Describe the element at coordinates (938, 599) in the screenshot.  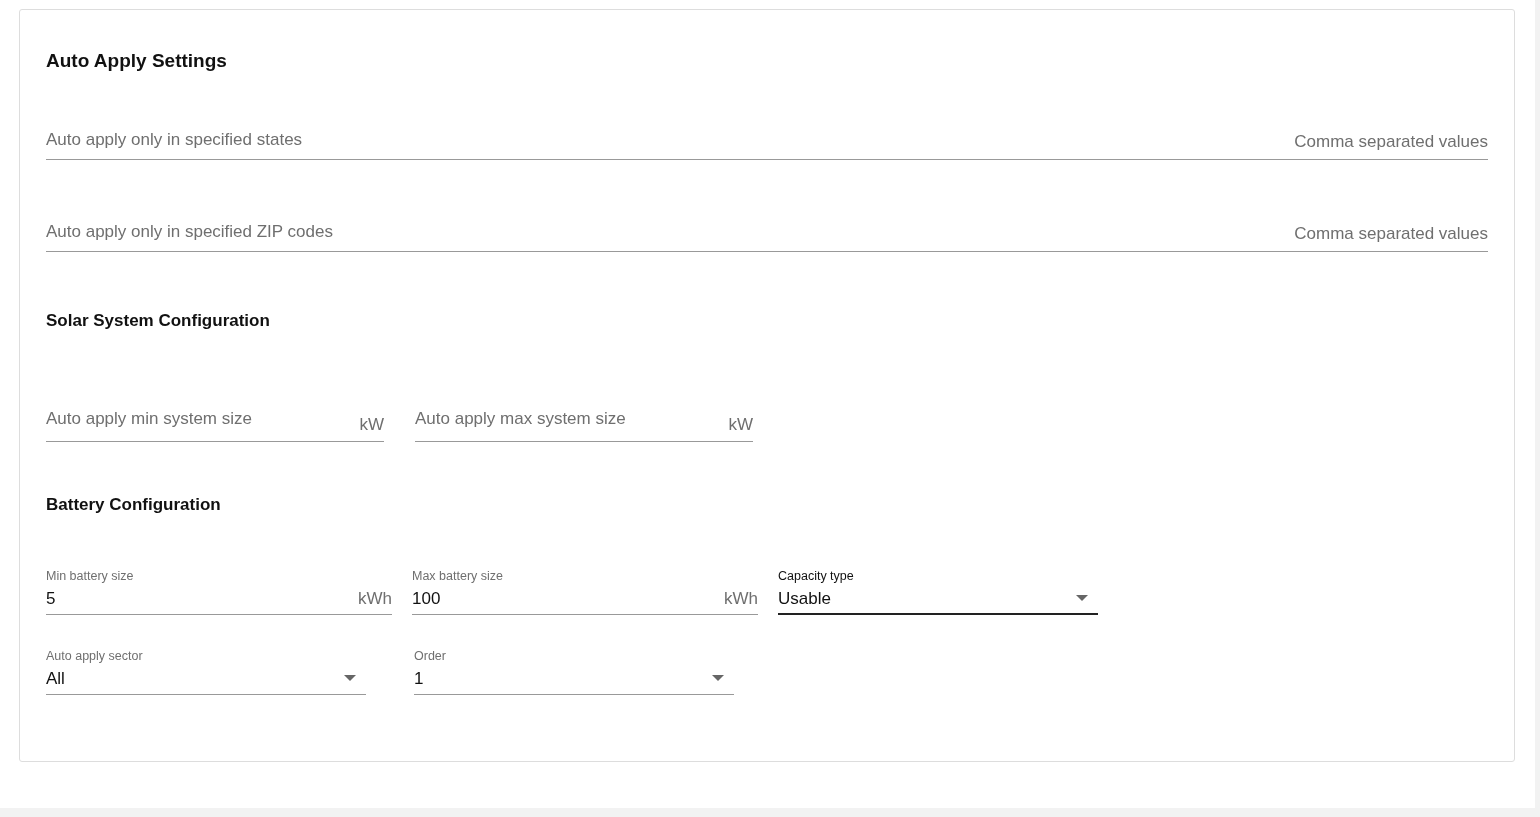
I see `select-field: Usable` at that location.